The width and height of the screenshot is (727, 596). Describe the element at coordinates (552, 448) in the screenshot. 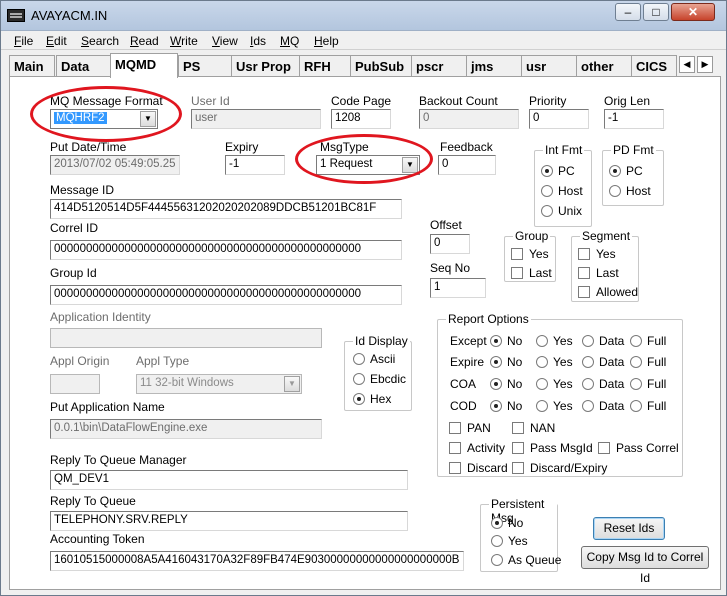

I see `report-pass-msgid-checkbox: Pass MsgId` at that location.